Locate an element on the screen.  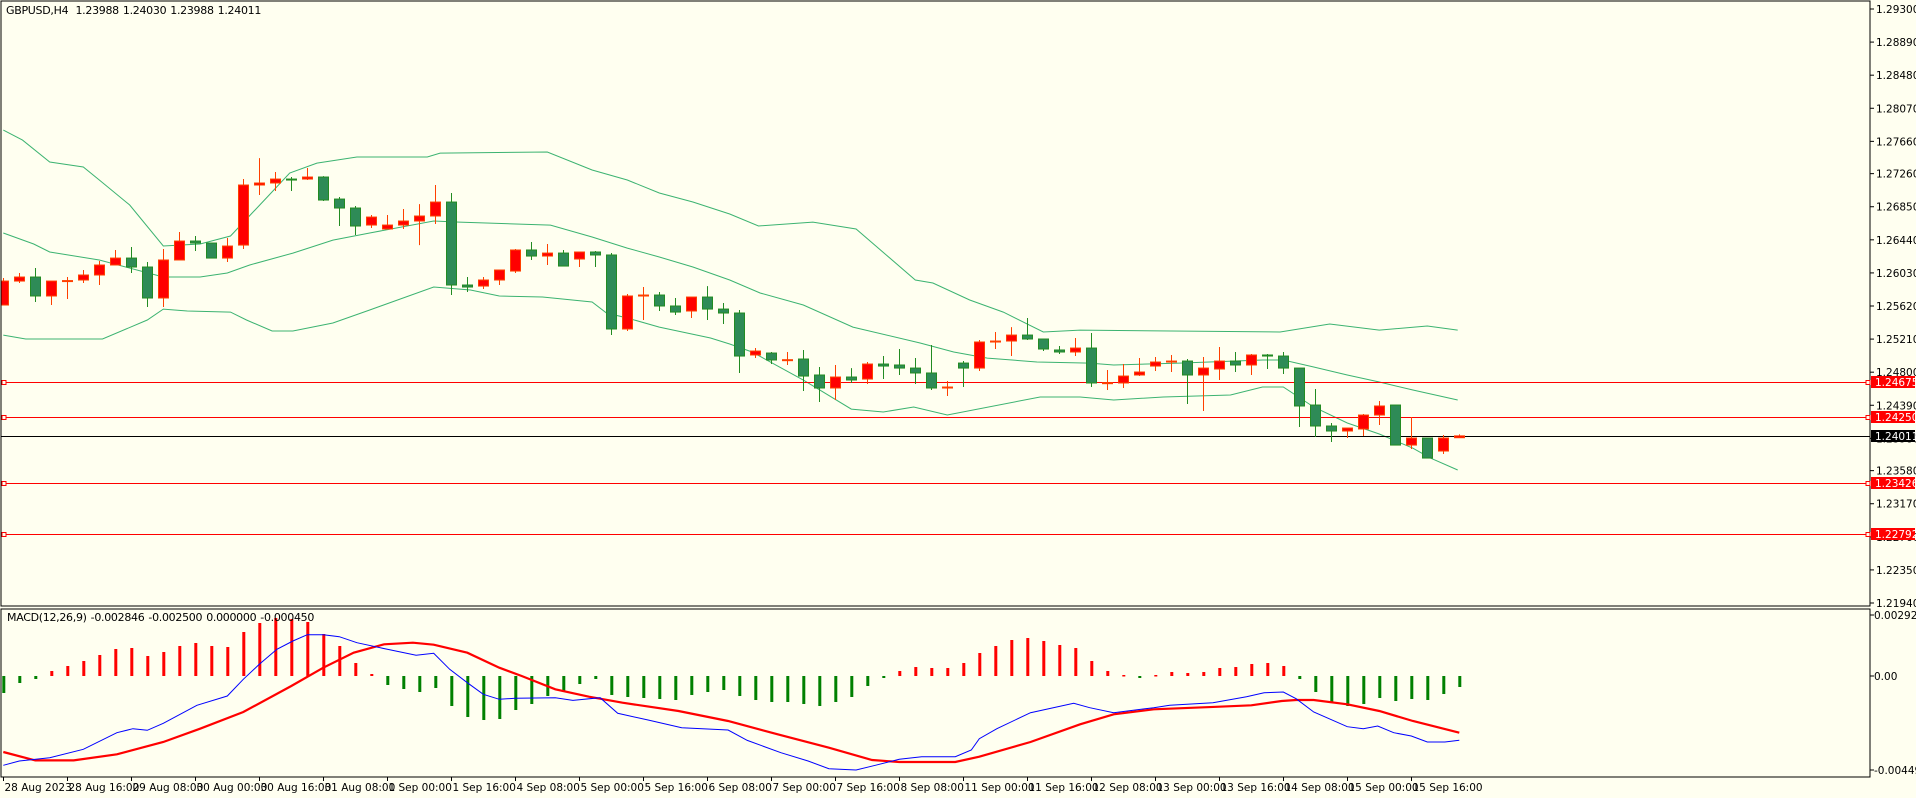
macd-tick-label: 0.00 is located at coordinates (1885, 677).